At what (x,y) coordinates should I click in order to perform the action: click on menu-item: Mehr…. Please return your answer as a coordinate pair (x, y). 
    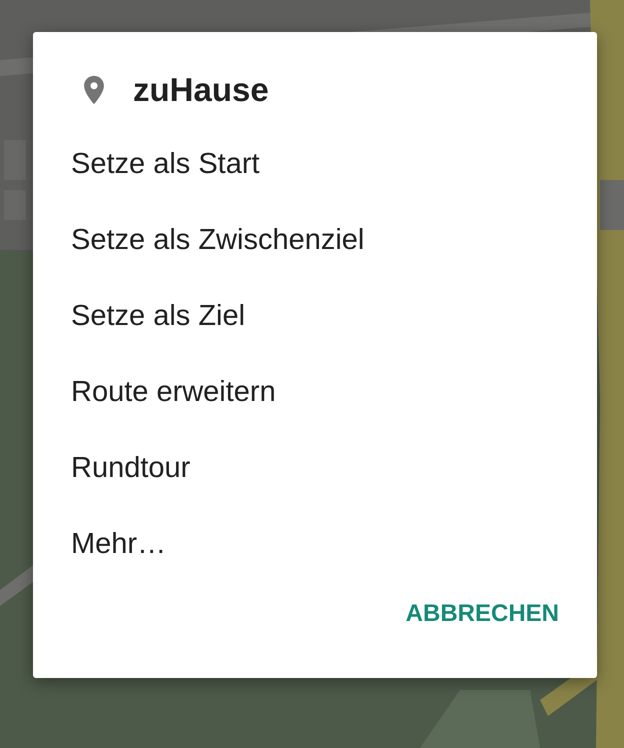
    Looking at the image, I should click on (118, 546).